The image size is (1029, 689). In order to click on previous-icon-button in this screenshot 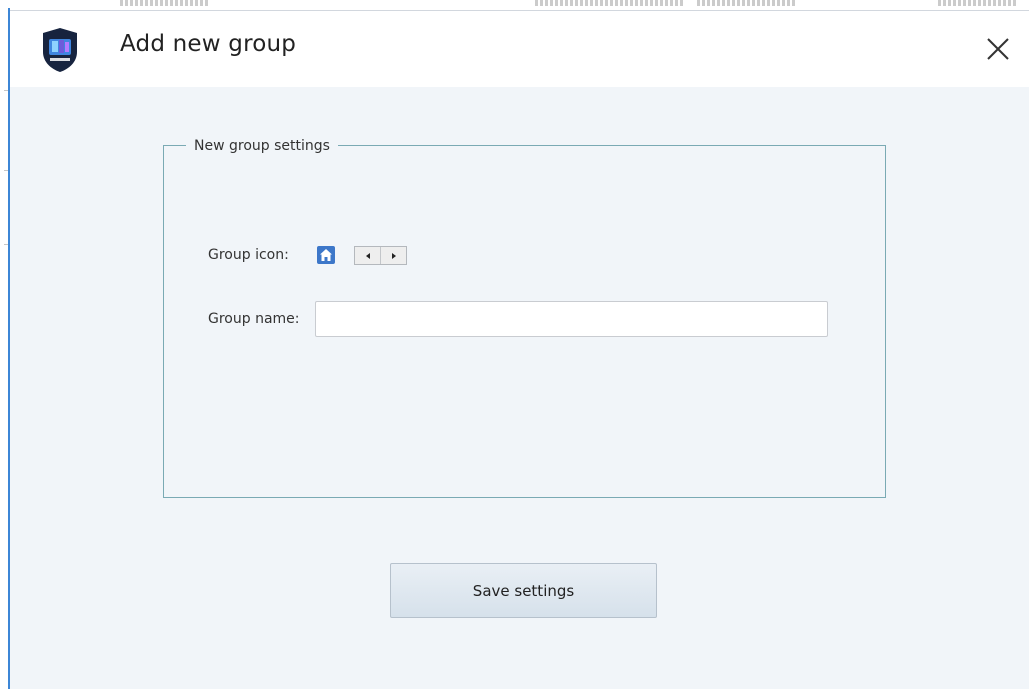, I will do `click(367, 255)`.